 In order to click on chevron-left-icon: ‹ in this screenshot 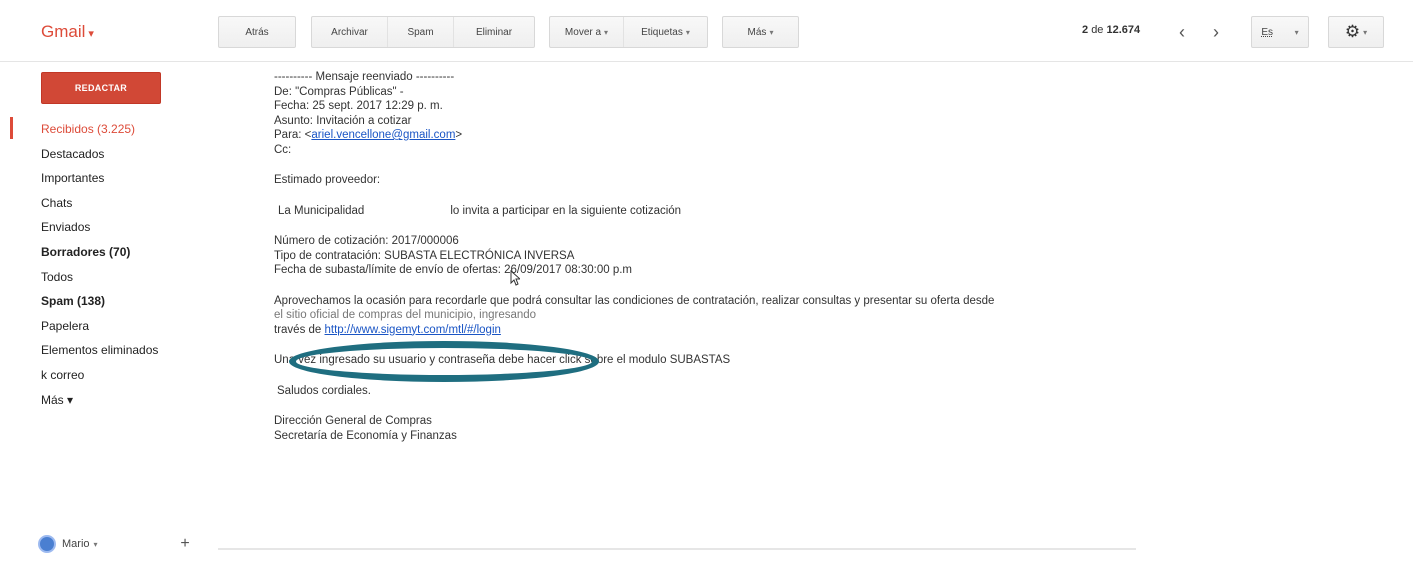, I will do `click(1182, 31)`.